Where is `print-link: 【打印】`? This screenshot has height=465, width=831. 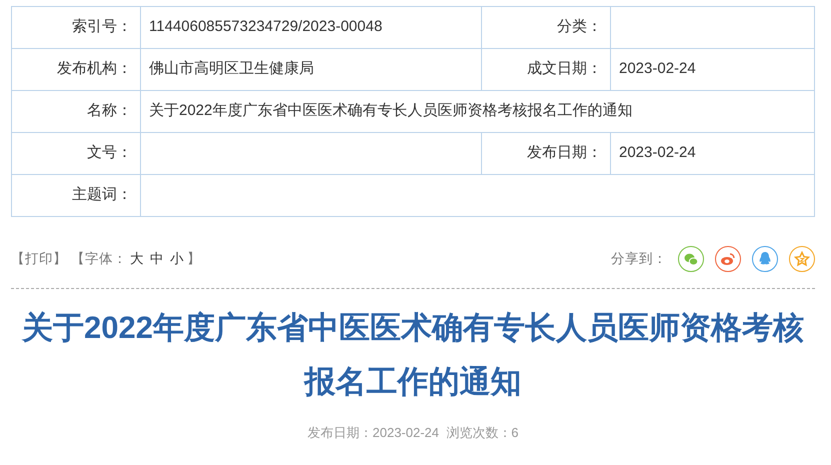 print-link: 【打印】 is located at coordinates (39, 259).